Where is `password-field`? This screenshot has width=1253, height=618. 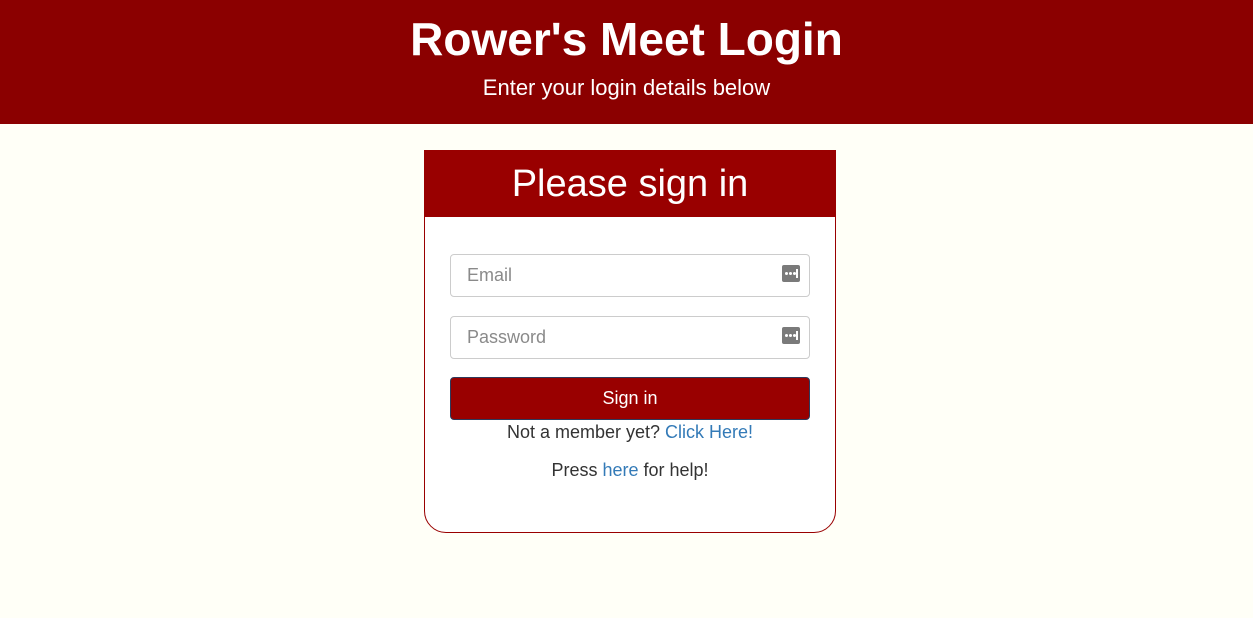 password-field is located at coordinates (630, 337).